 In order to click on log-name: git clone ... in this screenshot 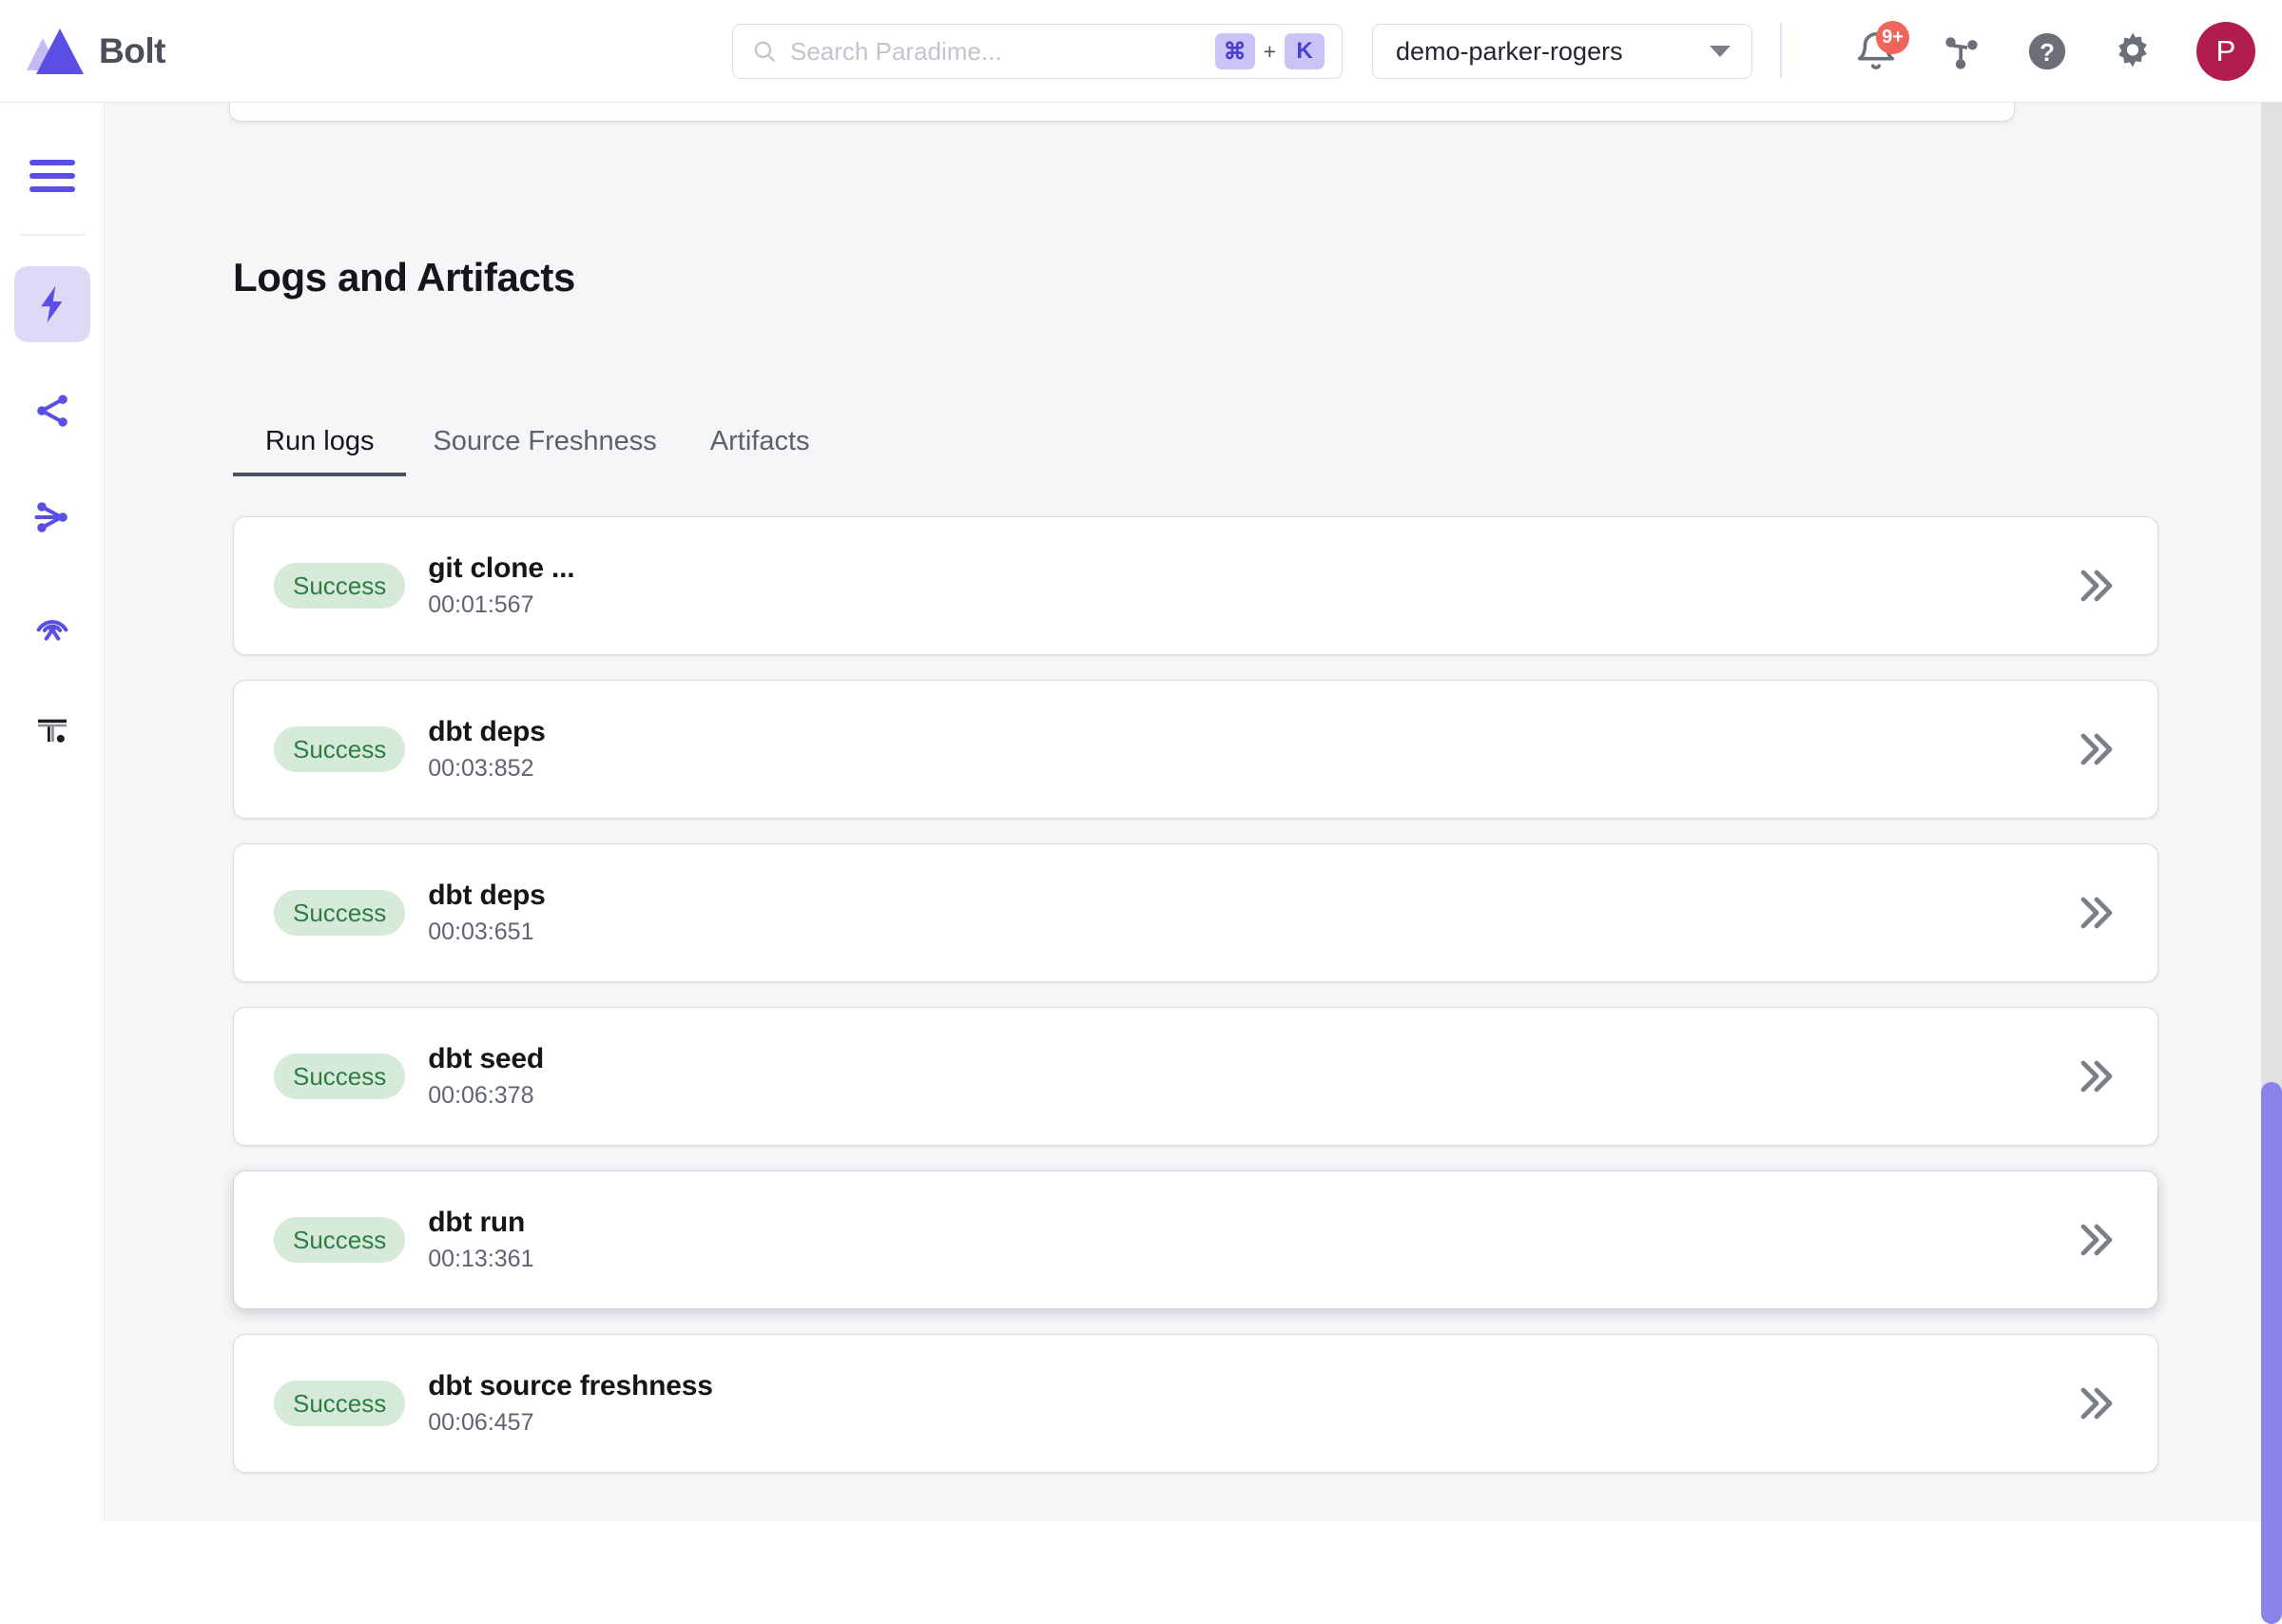, I will do `click(501, 567)`.